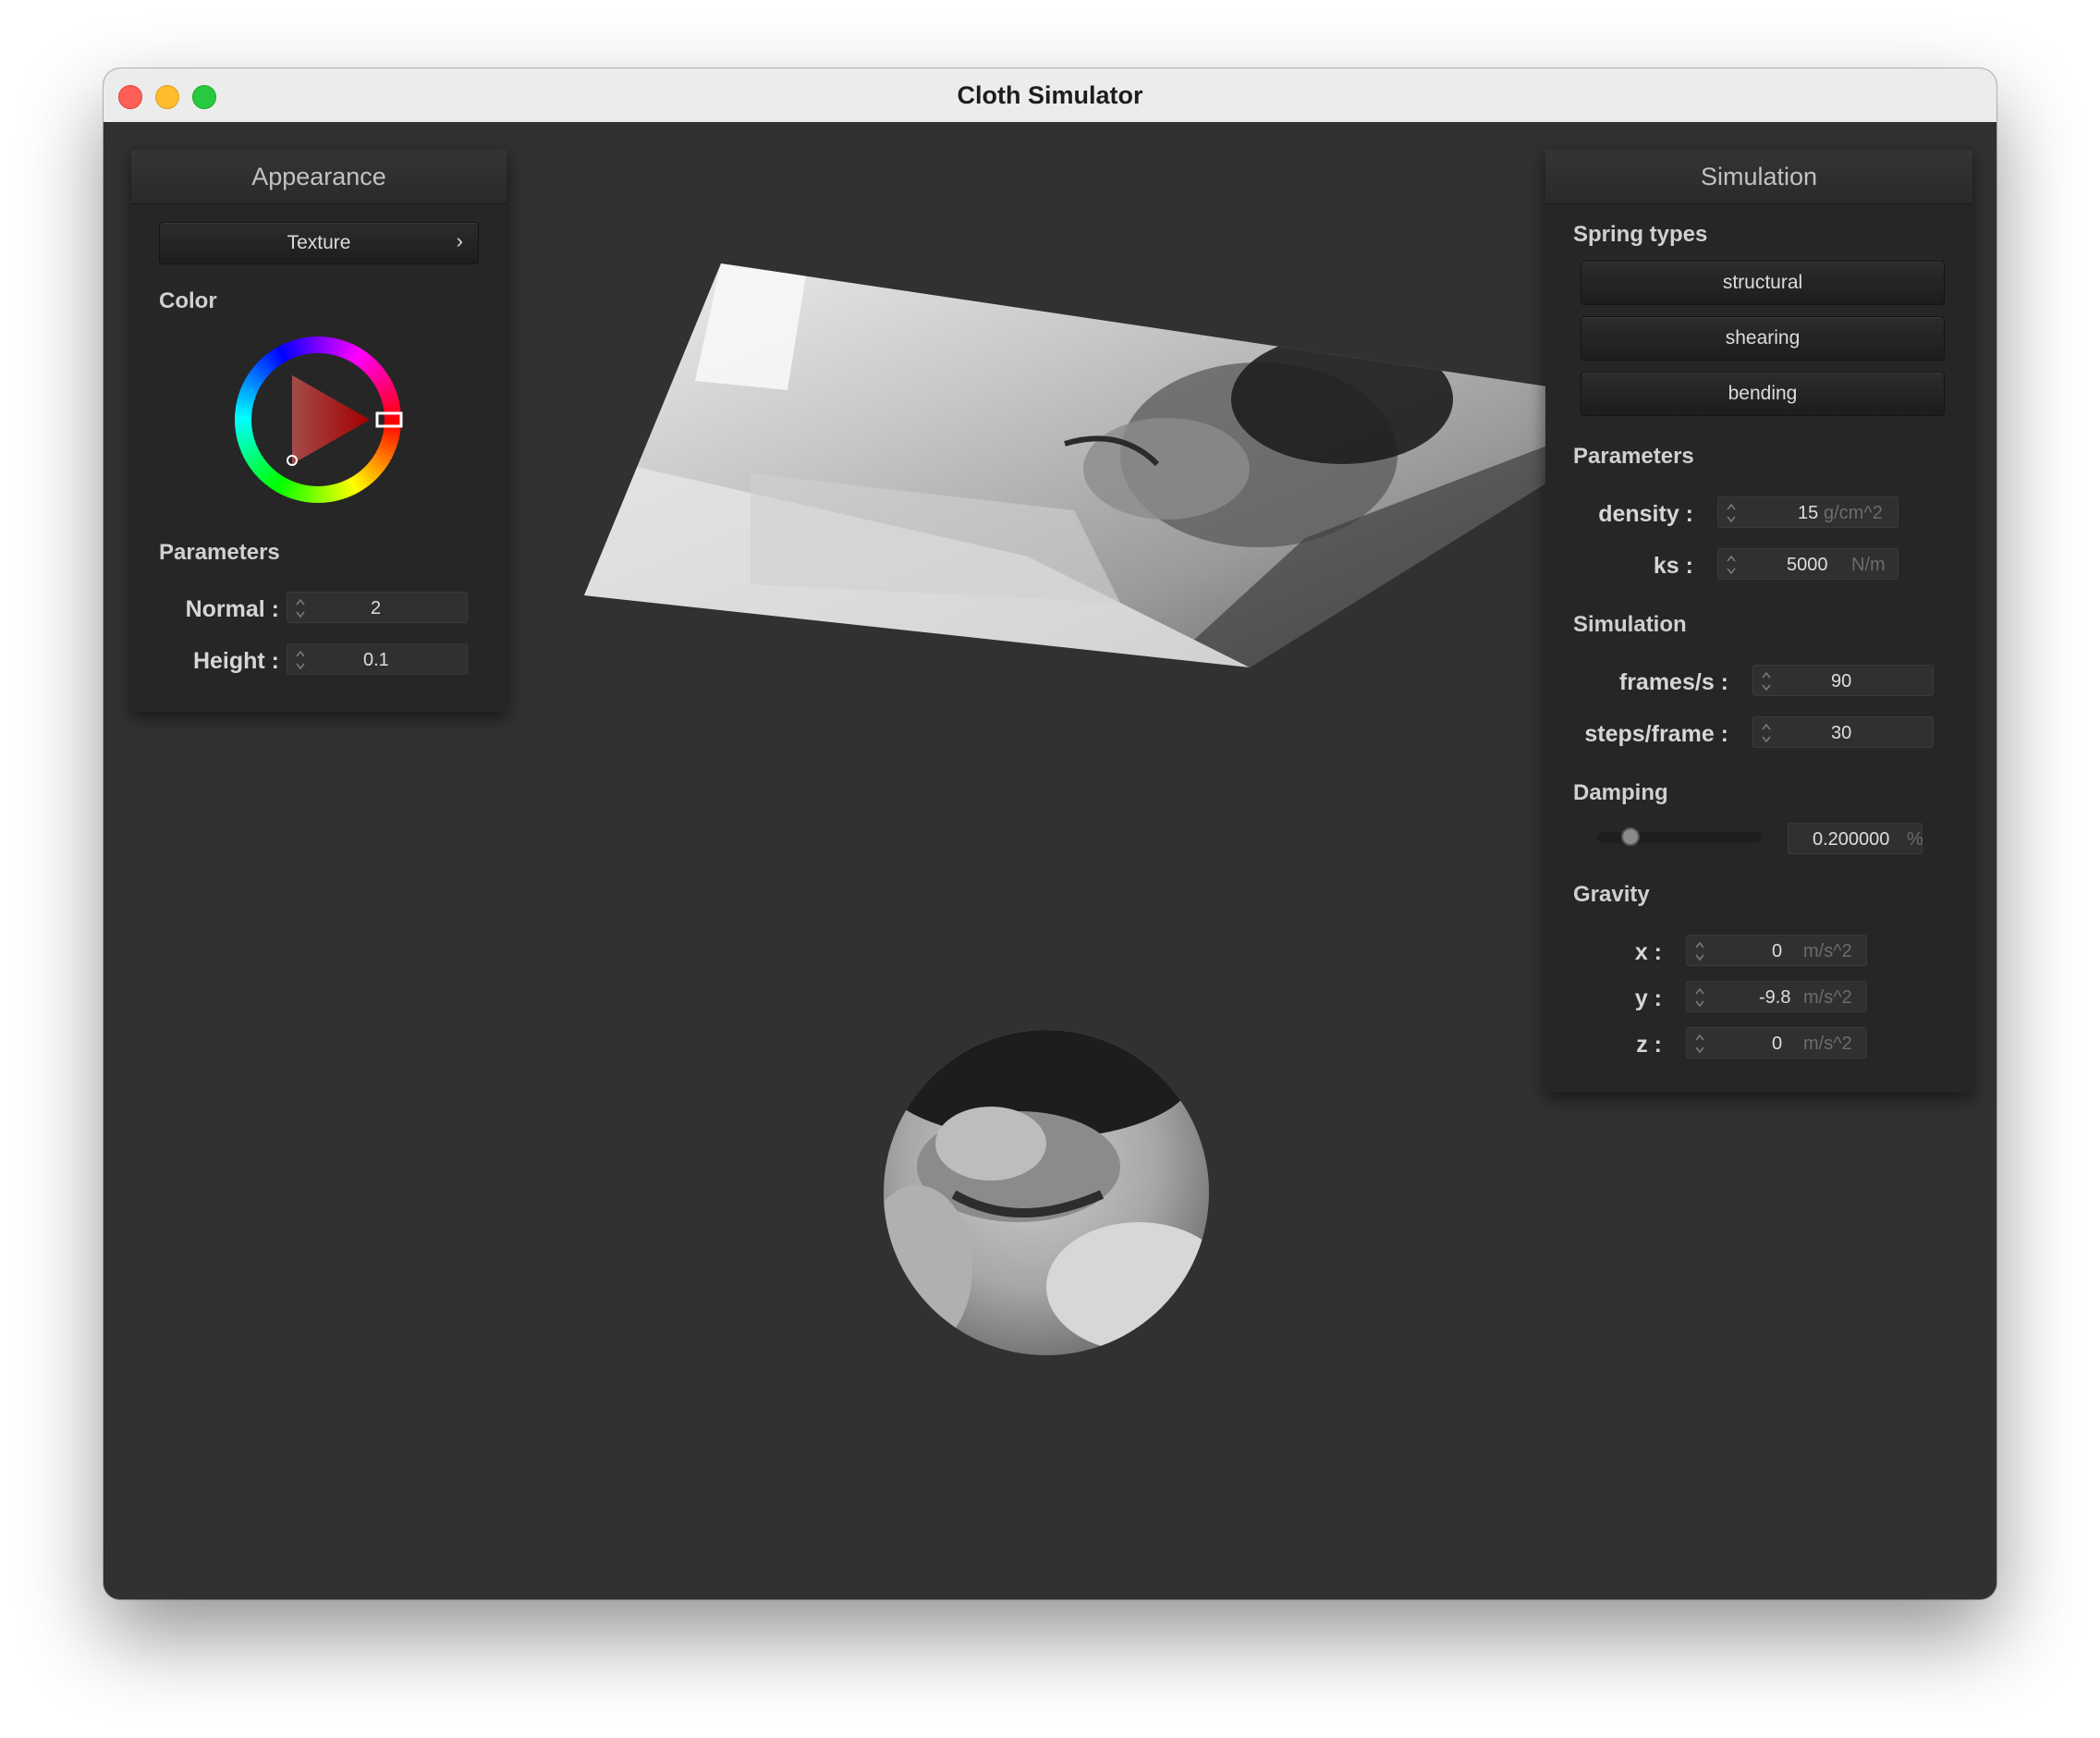 The width and height of the screenshot is (2100, 1738). I want to click on ks-value: 5000, so click(1808, 565).